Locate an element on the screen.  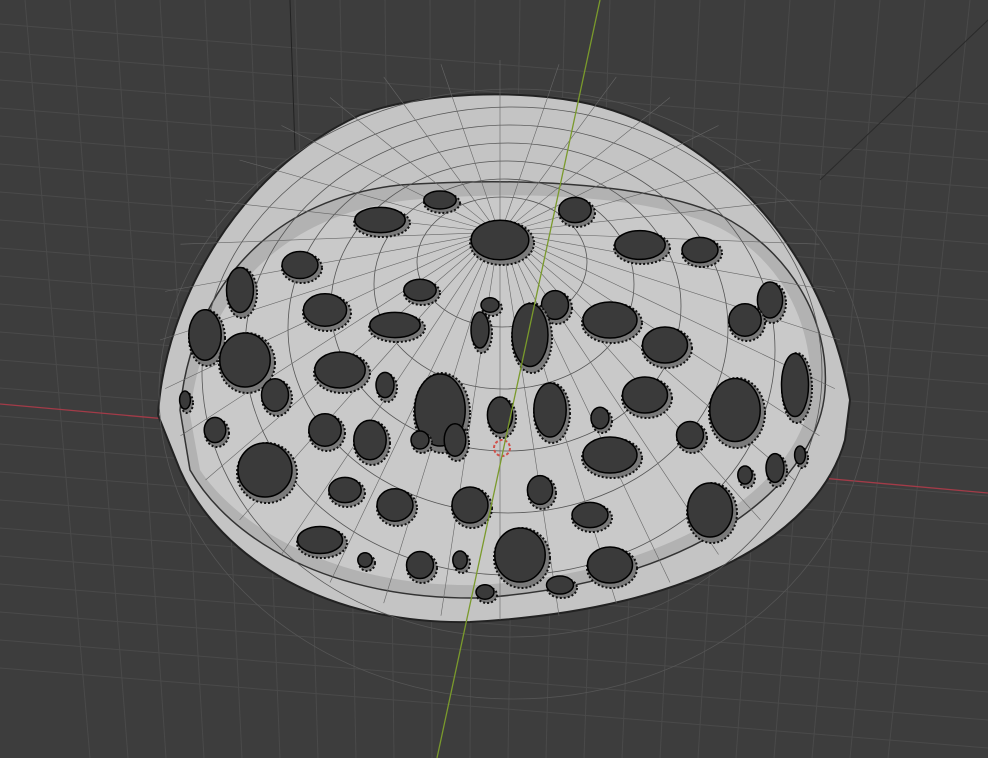
z-axis-line is located at coordinates (292, 75).